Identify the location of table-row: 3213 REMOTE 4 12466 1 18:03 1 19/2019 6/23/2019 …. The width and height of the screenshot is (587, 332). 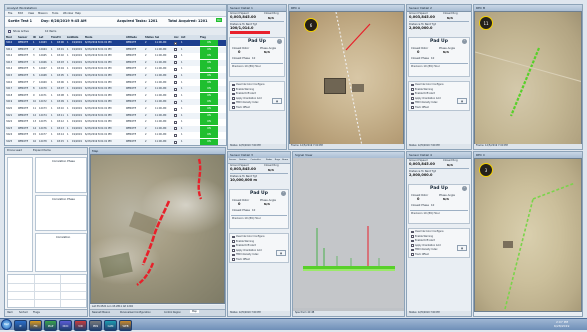
(115, 62).